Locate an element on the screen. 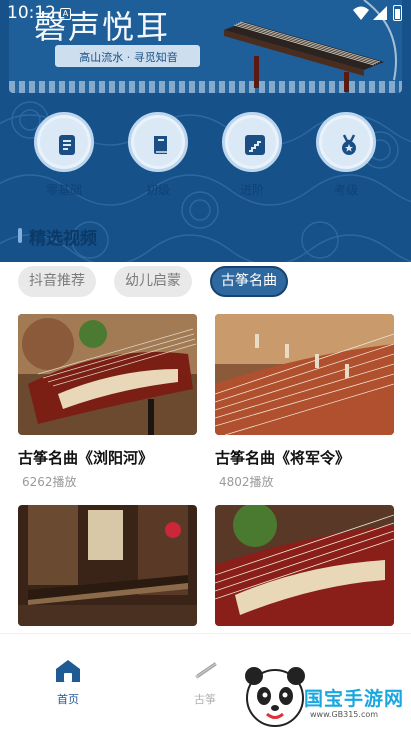  status-time: 10:12 is located at coordinates (31, 13).